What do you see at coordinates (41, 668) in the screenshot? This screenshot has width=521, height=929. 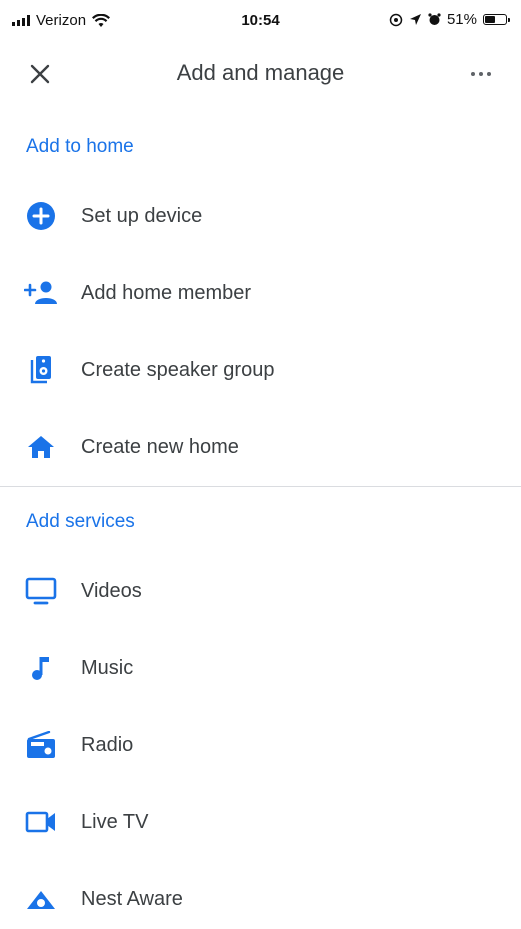 I see `music-note-icon` at bounding box center [41, 668].